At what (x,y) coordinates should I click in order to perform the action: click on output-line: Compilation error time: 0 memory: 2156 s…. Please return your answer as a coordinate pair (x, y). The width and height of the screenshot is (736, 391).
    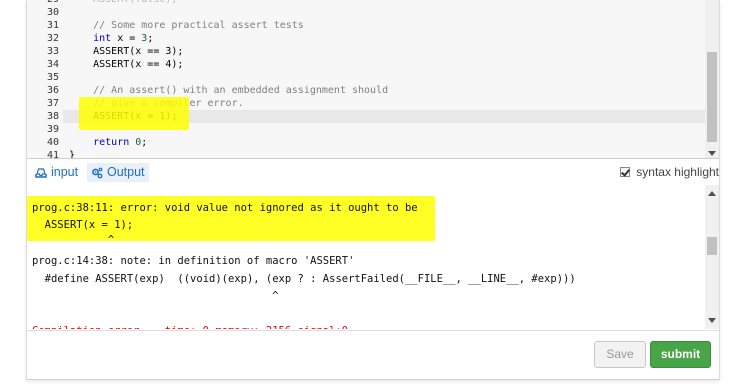
    Looking at the image, I should click on (190, 326).